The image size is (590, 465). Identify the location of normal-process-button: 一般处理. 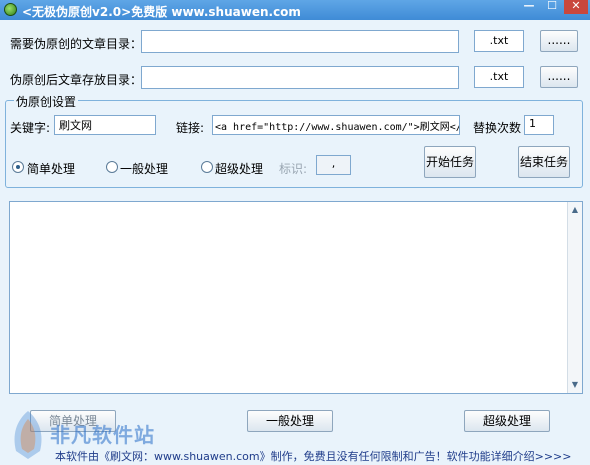
(290, 421).